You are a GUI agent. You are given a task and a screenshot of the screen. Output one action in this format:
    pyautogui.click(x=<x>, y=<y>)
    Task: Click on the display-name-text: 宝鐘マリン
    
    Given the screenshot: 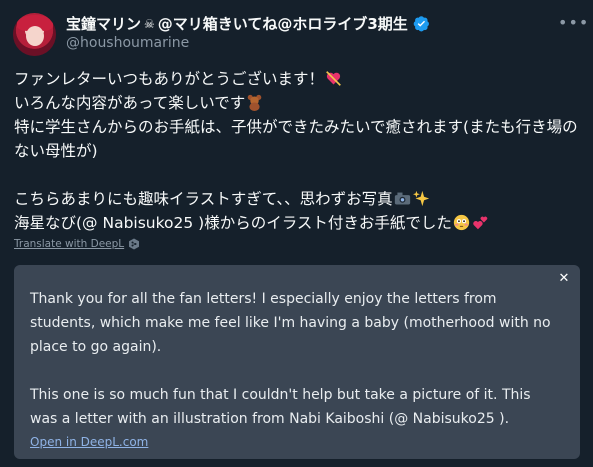 What is the action you would take?
    pyautogui.click(x=104, y=24)
    